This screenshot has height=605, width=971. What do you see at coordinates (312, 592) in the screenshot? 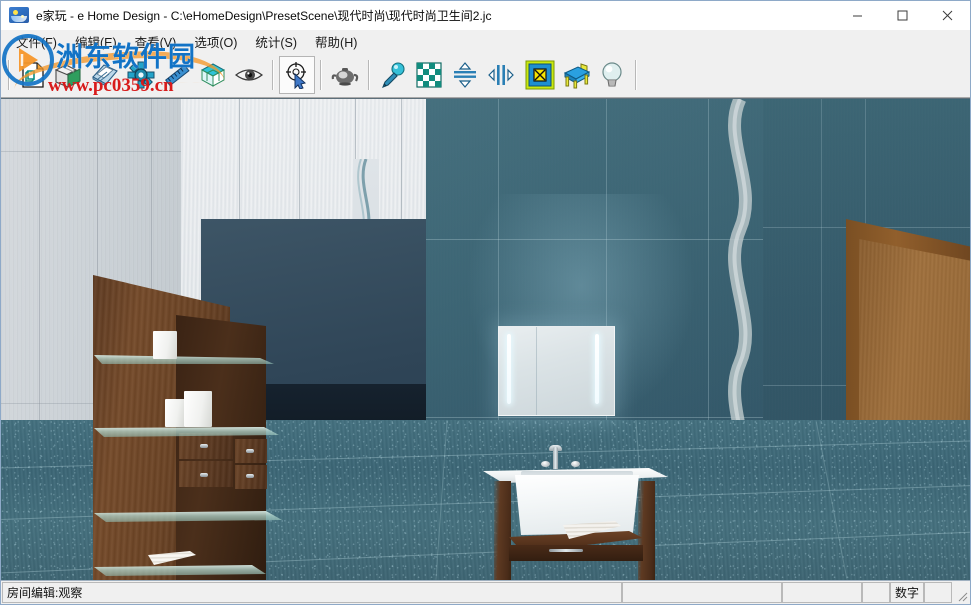
I see `status-message: 房间编辑:观察` at bounding box center [312, 592].